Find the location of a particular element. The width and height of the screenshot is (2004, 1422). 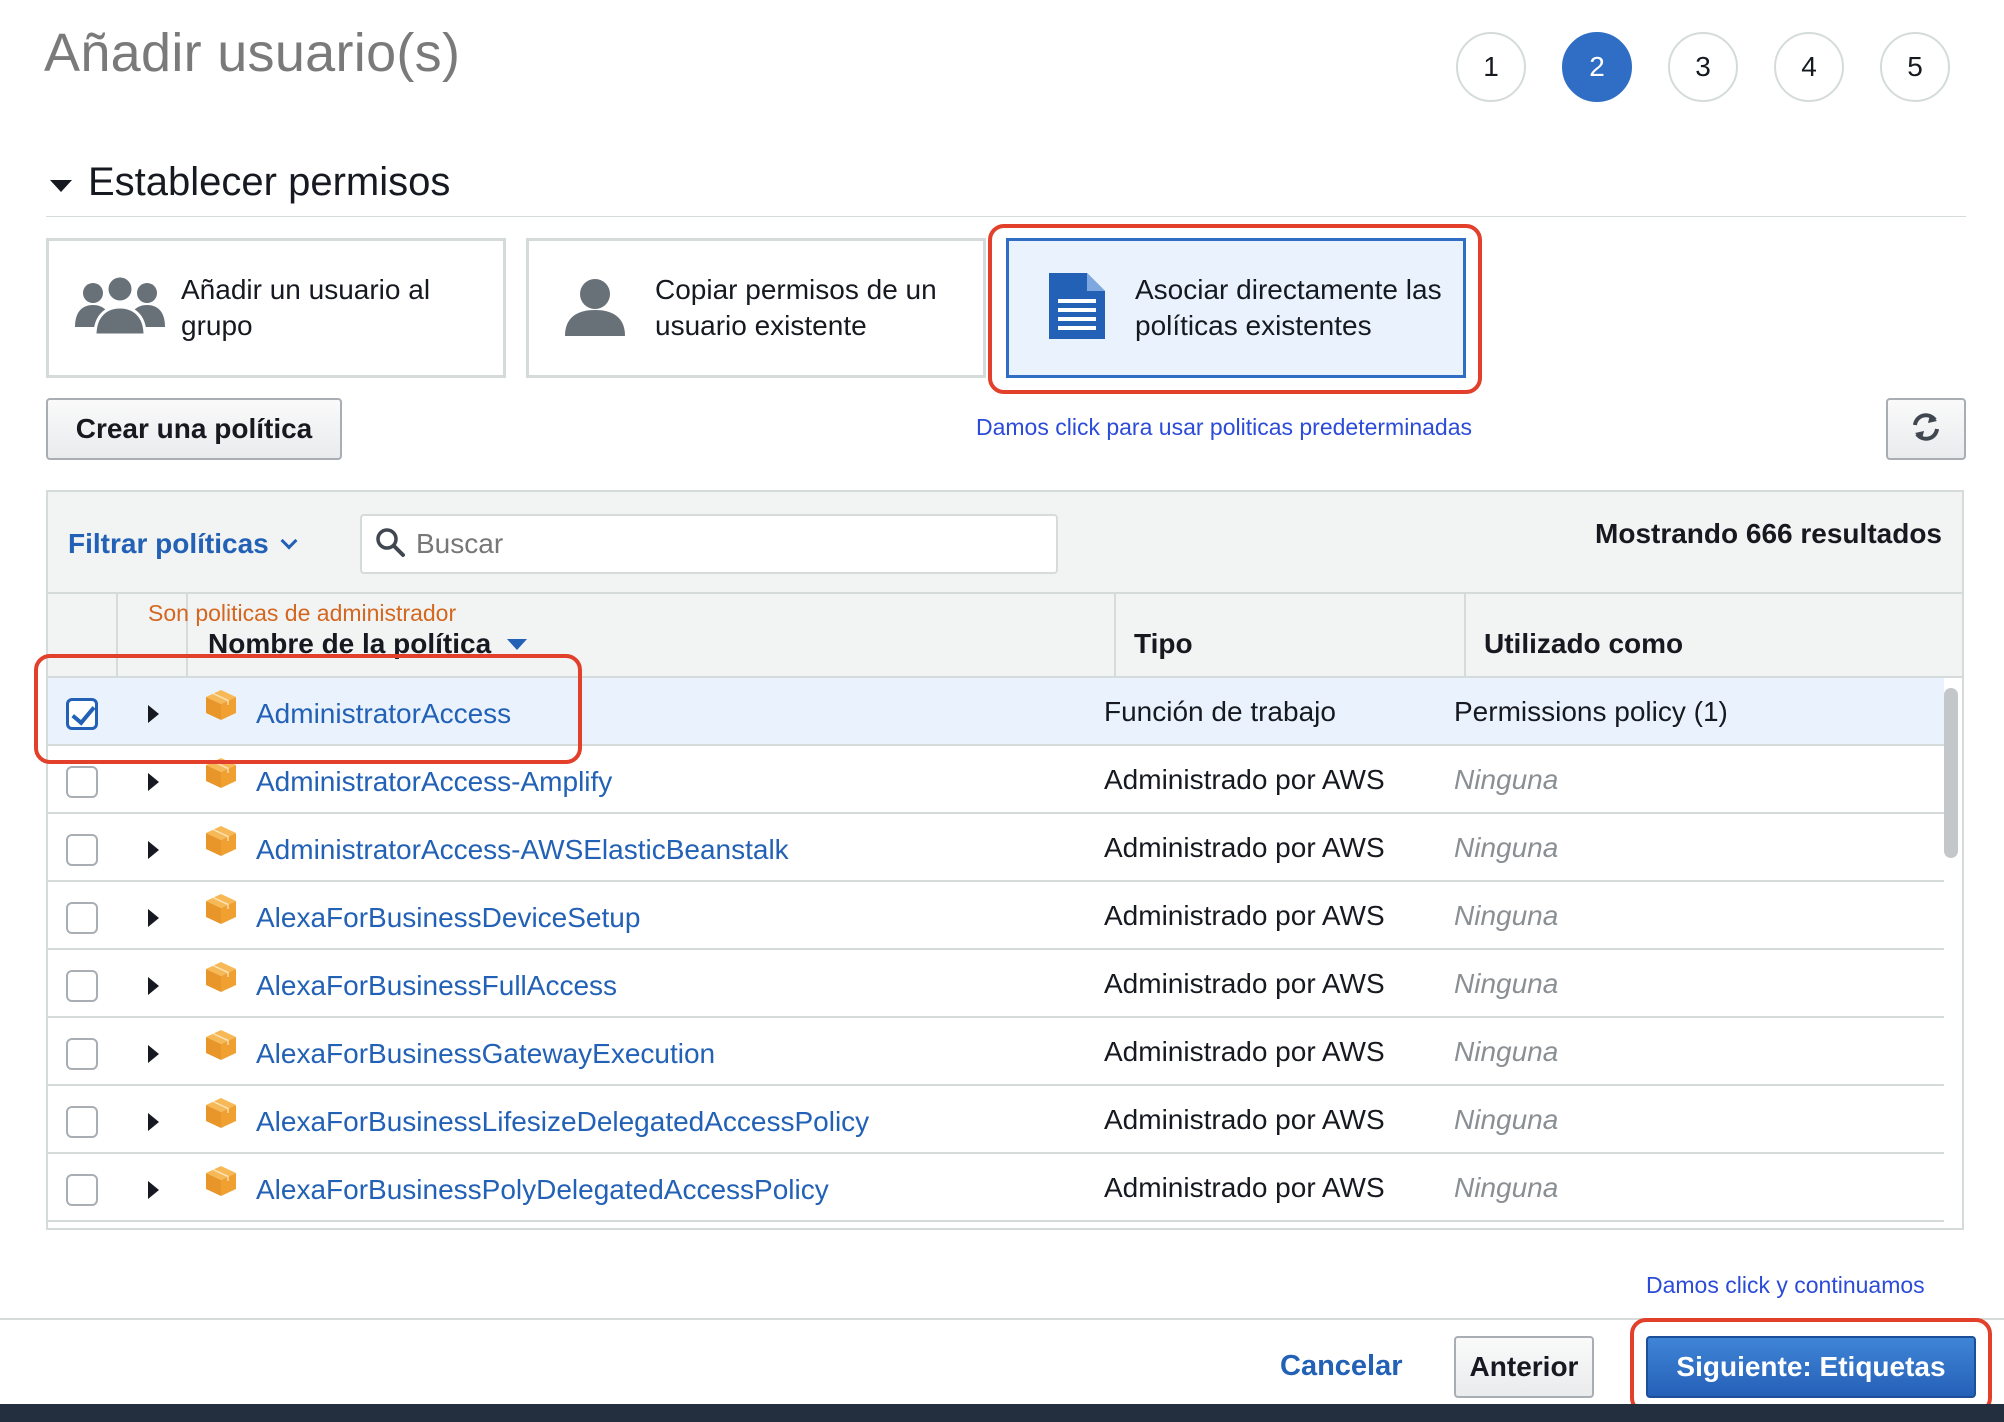

column-header-type: Tipo is located at coordinates (1163, 644).